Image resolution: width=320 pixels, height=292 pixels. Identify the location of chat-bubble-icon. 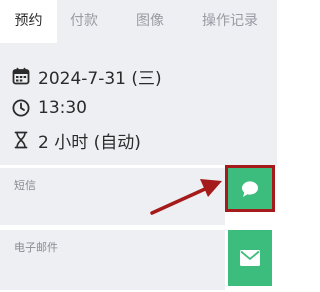
(250, 188).